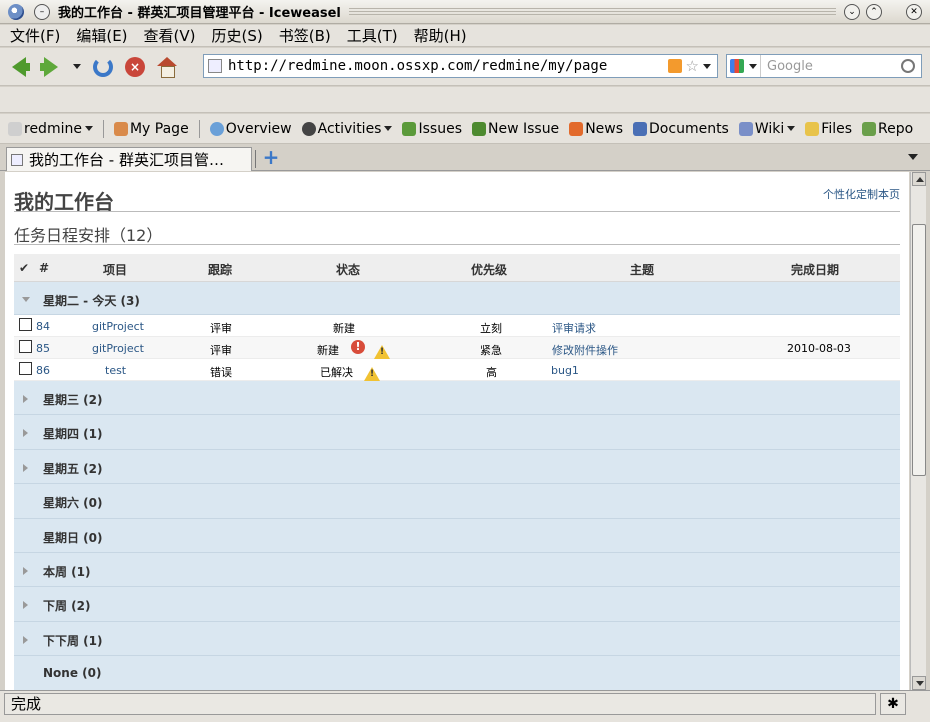 The image size is (930, 722). Describe the element at coordinates (913, 157) in the screenshot. I see `tab-list-dropdown-icon` at that location.